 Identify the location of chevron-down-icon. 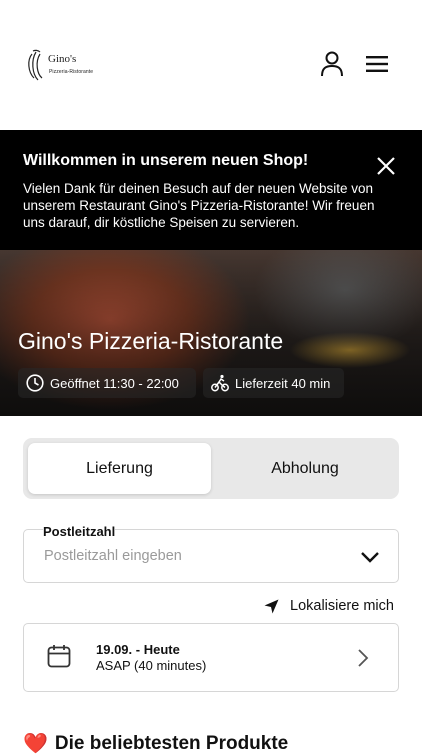
(370, 557).